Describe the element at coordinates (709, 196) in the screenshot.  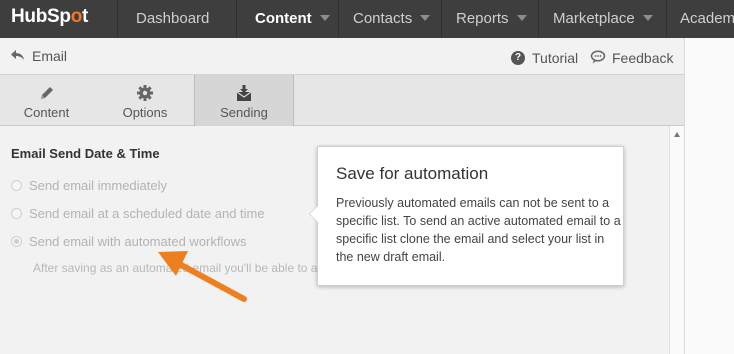
I see `side-pane` at that location.